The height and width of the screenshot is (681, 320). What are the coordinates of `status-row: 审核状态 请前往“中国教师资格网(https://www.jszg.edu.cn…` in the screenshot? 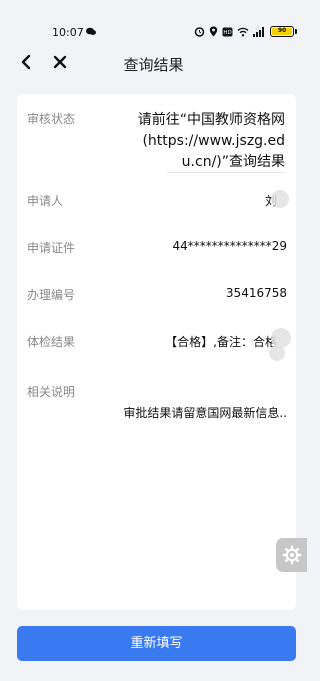 It's located at (157, 142).